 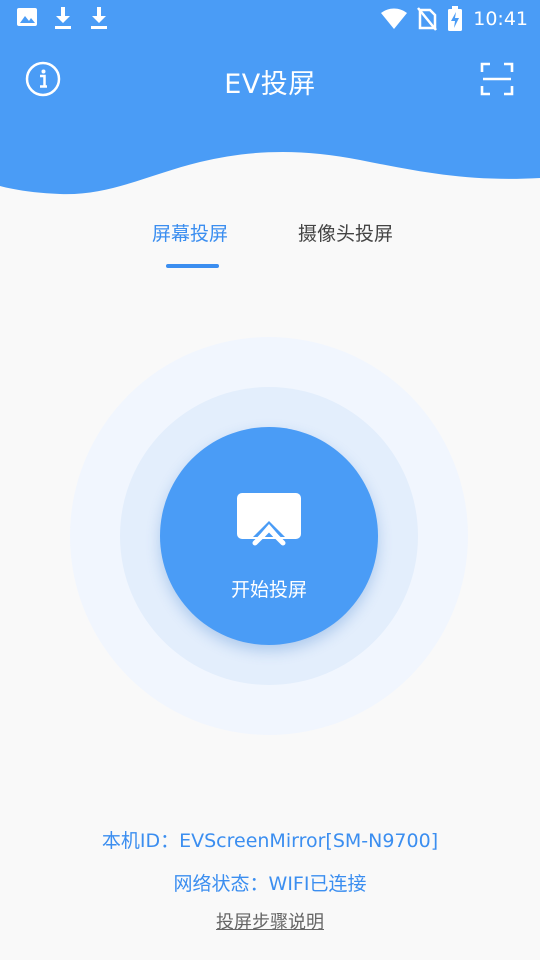 What do you see at coordinates (270, 84) in the screenshot?
I see `app-title: EV投屏` at bounding box center [270, 84].